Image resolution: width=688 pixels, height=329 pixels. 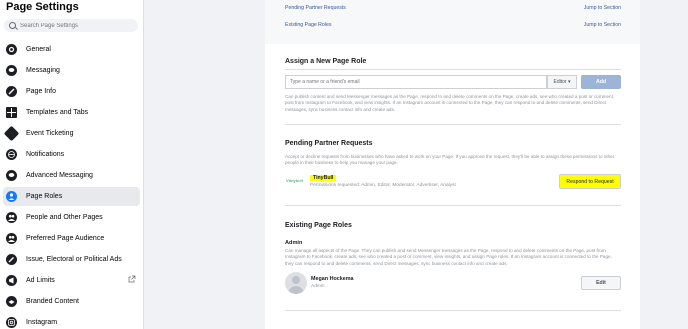 I want to click on pencil-icon, so click(x=11, y=91).